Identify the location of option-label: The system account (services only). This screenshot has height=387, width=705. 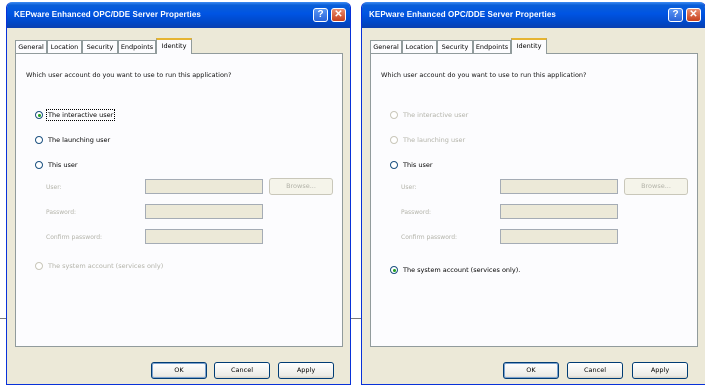
(106, 266).